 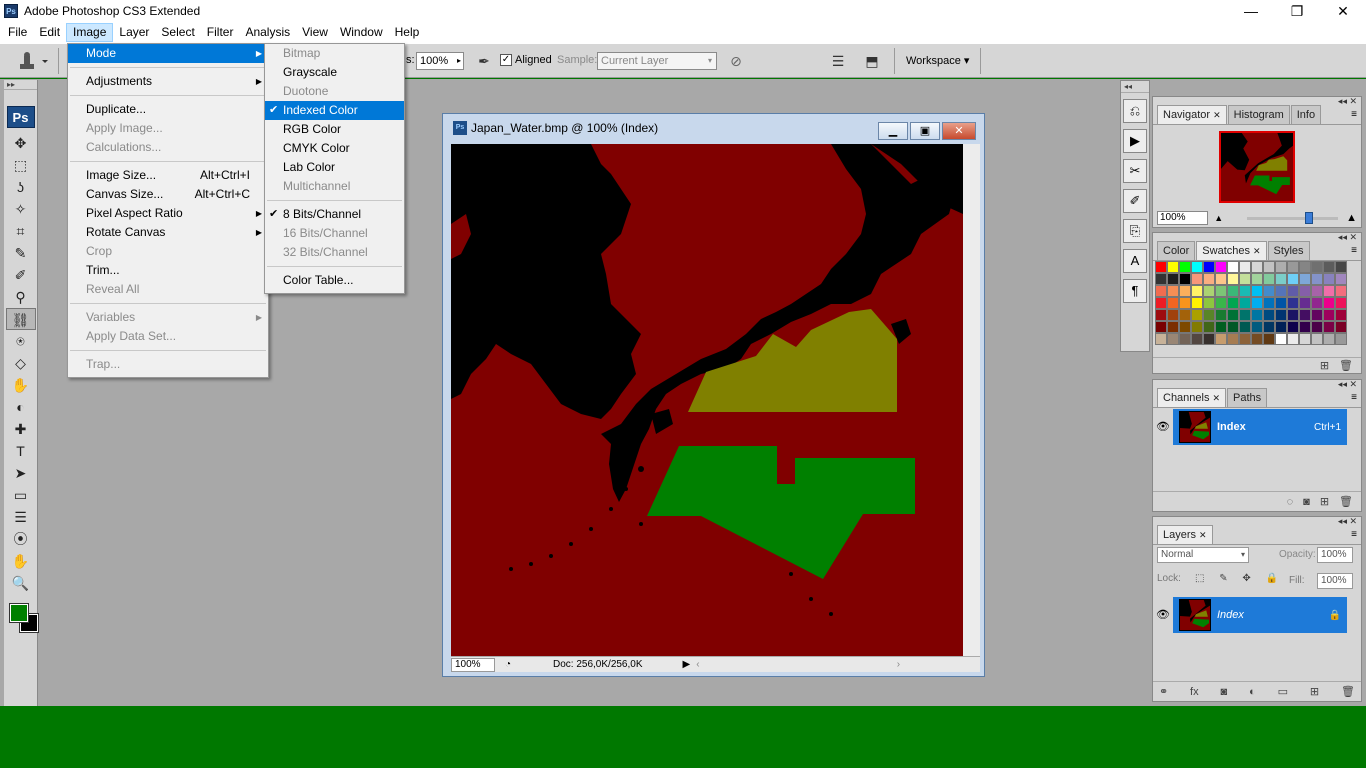 I want to click on path-selection-tool-icon: ➤, so click(x=21, y=473).